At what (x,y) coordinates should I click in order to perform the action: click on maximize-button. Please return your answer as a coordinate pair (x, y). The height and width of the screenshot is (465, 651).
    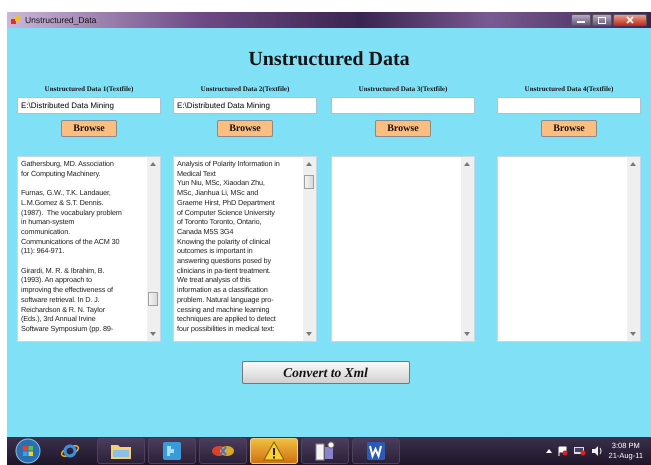
    Looking at the image, I should click on (602, 20).